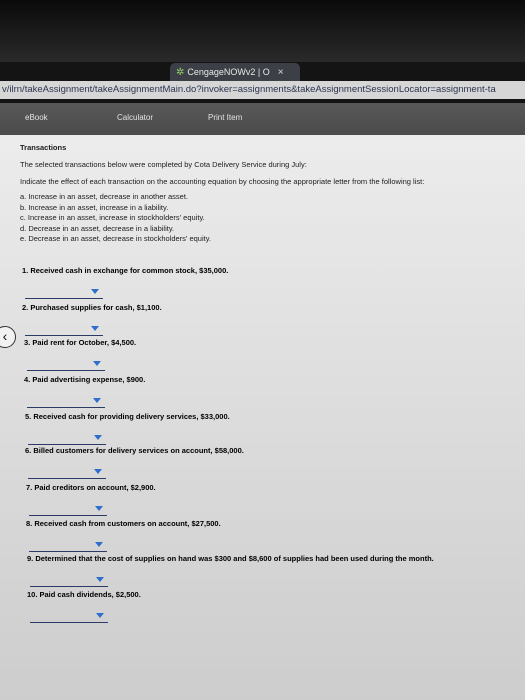  I want to click on calculator-button: Calculator, so click(135, 117).